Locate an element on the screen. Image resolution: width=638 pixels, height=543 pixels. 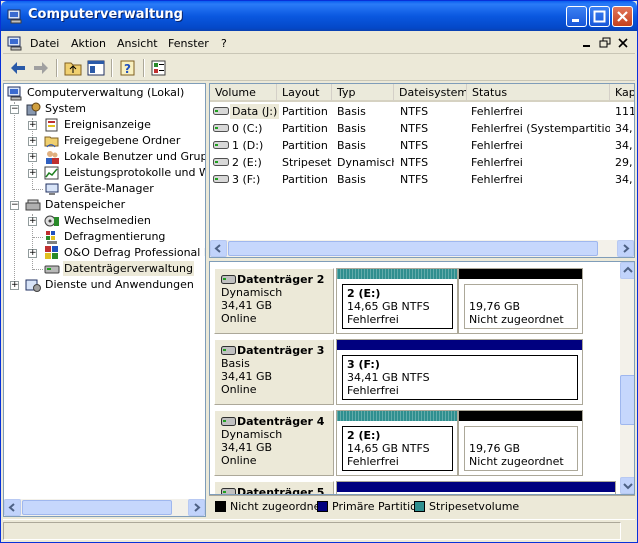
tree-item-local-users: Lokale Benutzer und Gruppen is located at coordinates (124, 157).